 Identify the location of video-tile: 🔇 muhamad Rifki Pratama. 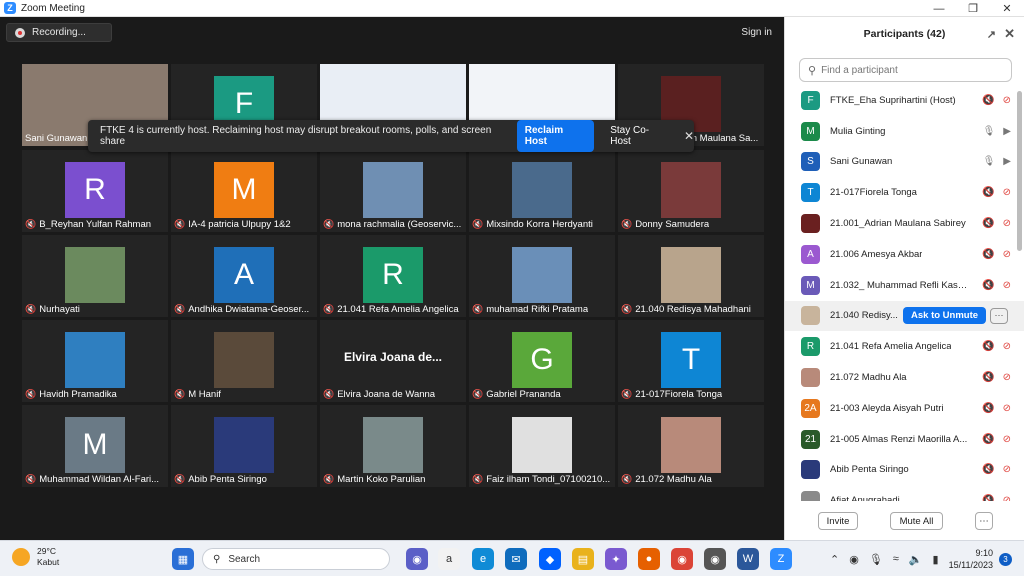
(542, 276).